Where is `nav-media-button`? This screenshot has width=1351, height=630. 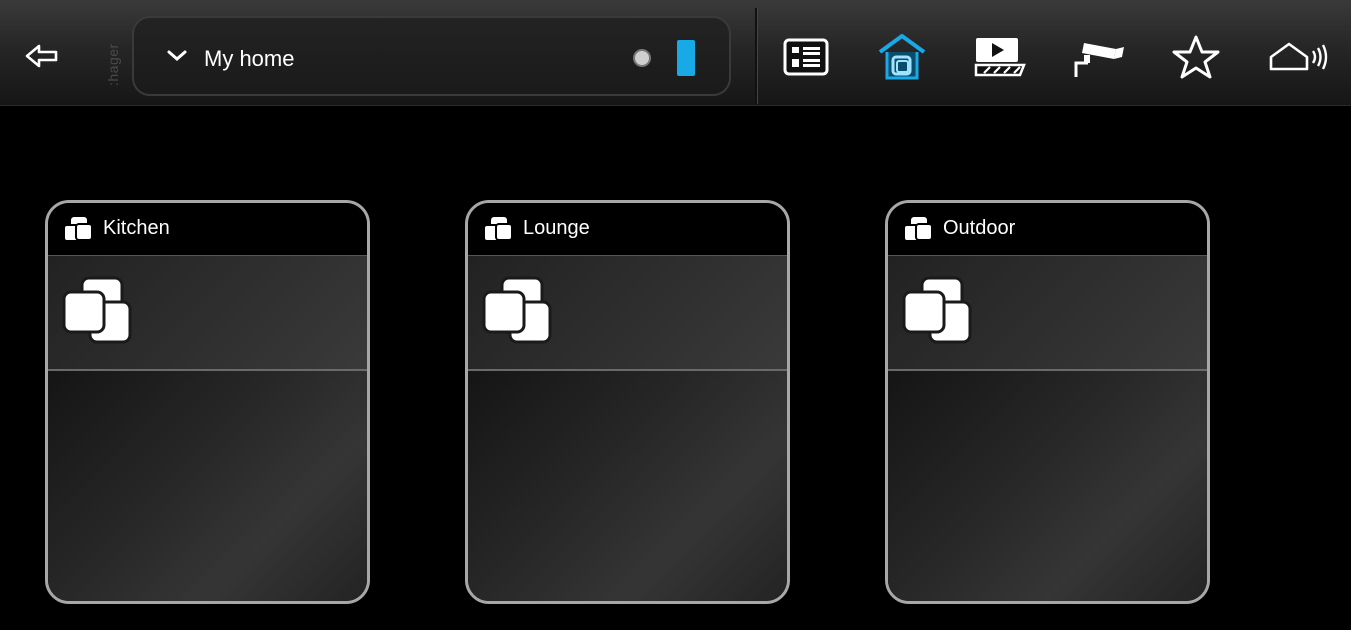 nav-media-button is located at coordinates (1000, 57).